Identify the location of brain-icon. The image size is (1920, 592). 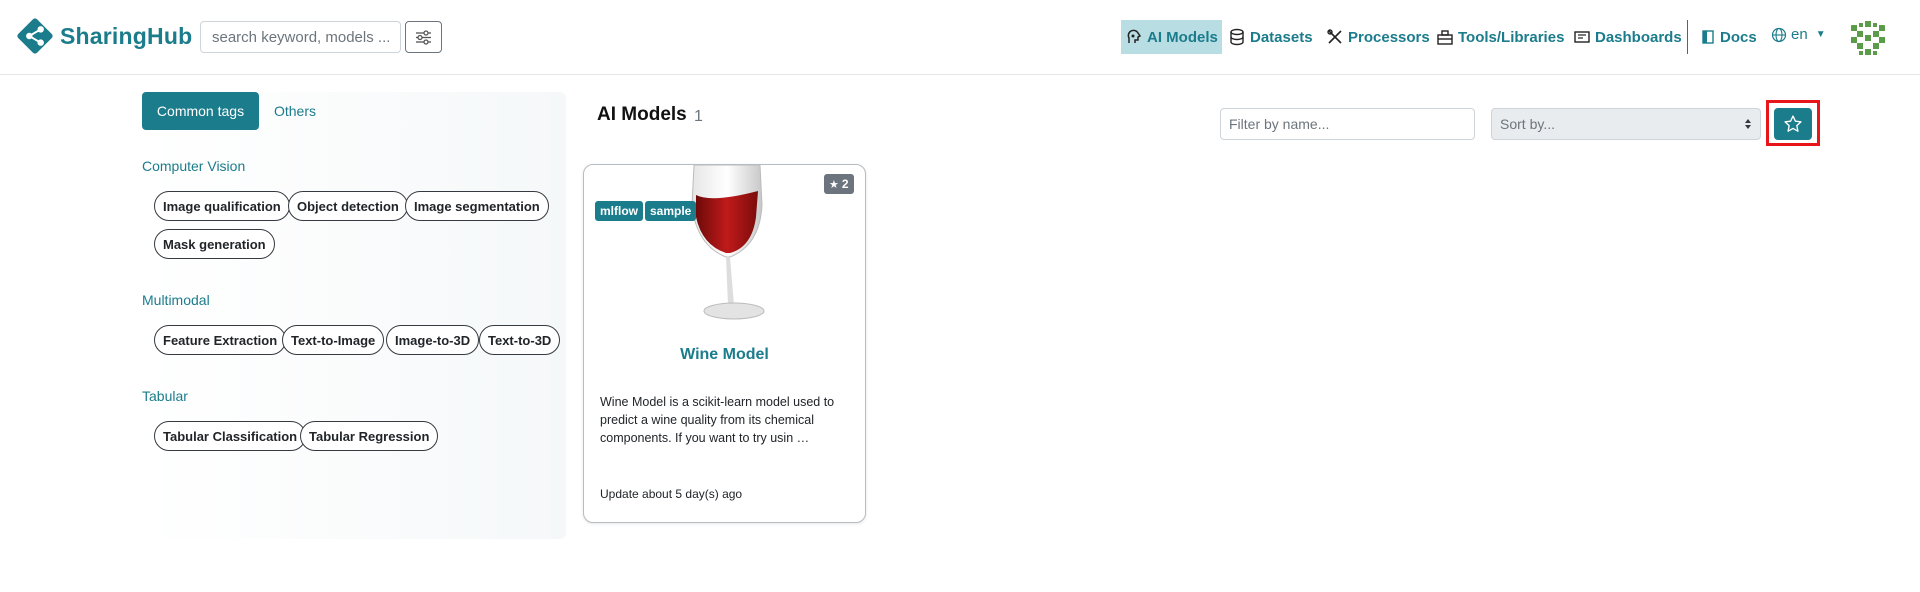
(1134, 36).